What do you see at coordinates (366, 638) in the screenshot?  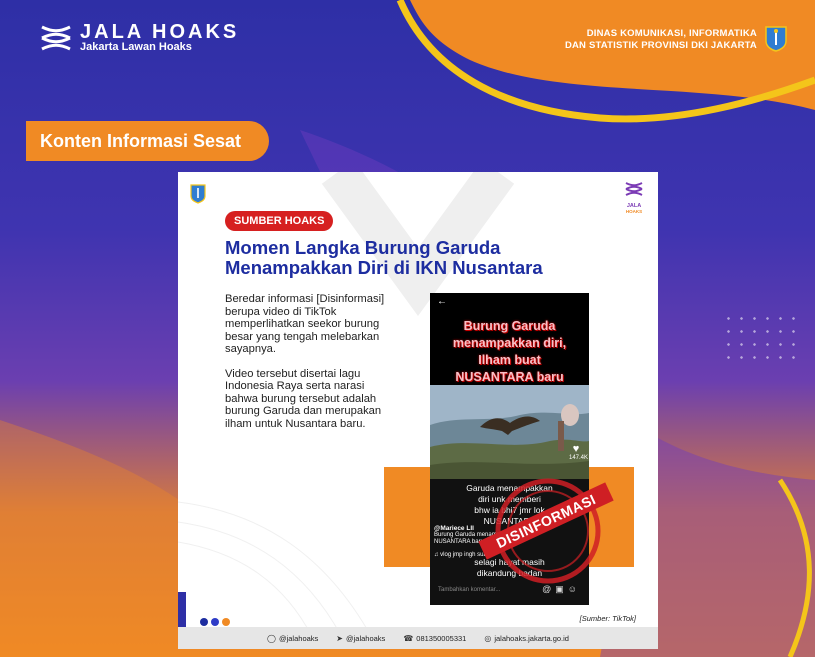 I see `twitter-handle: @jalahoaks` at bounding box center [366, 638].